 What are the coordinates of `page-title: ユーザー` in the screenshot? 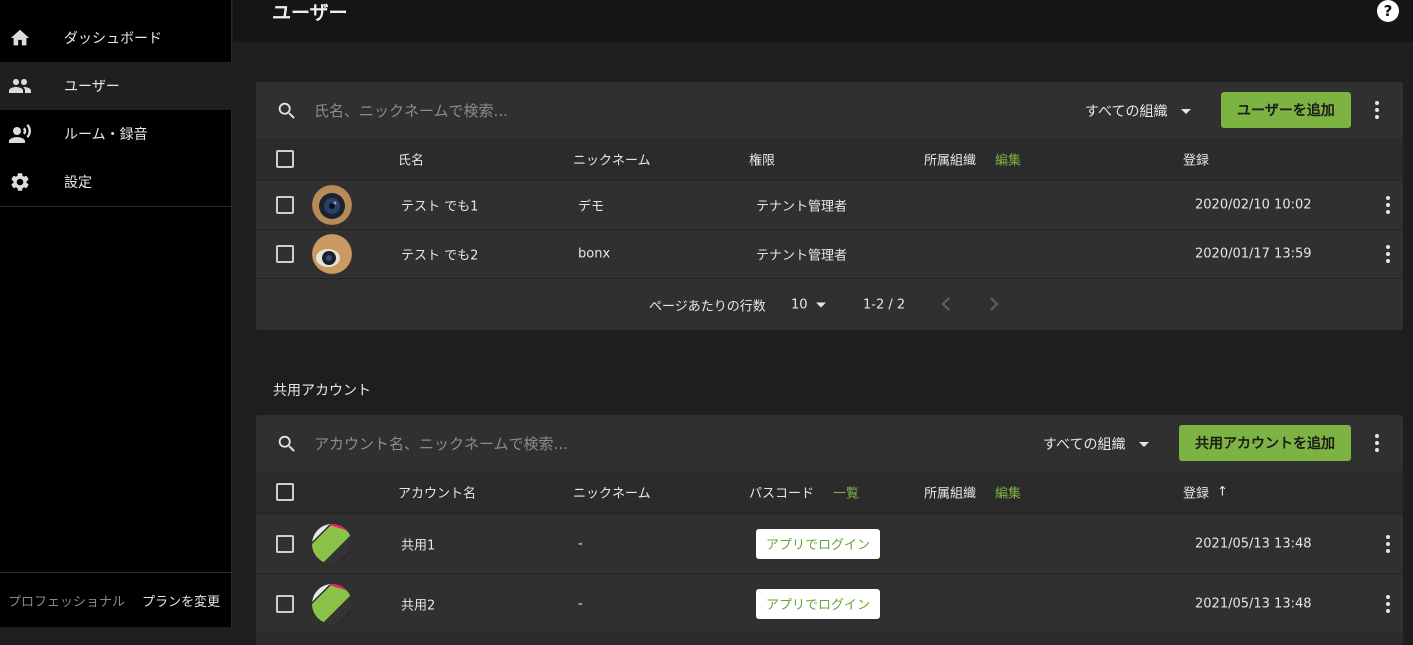 It's located at (310, 13).